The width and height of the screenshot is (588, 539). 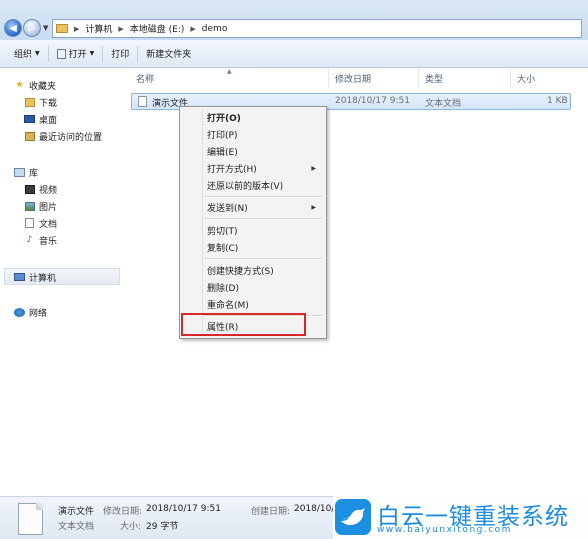 I want to click on breadcrumb-computer: 计算机, so click(x=98, y=28).